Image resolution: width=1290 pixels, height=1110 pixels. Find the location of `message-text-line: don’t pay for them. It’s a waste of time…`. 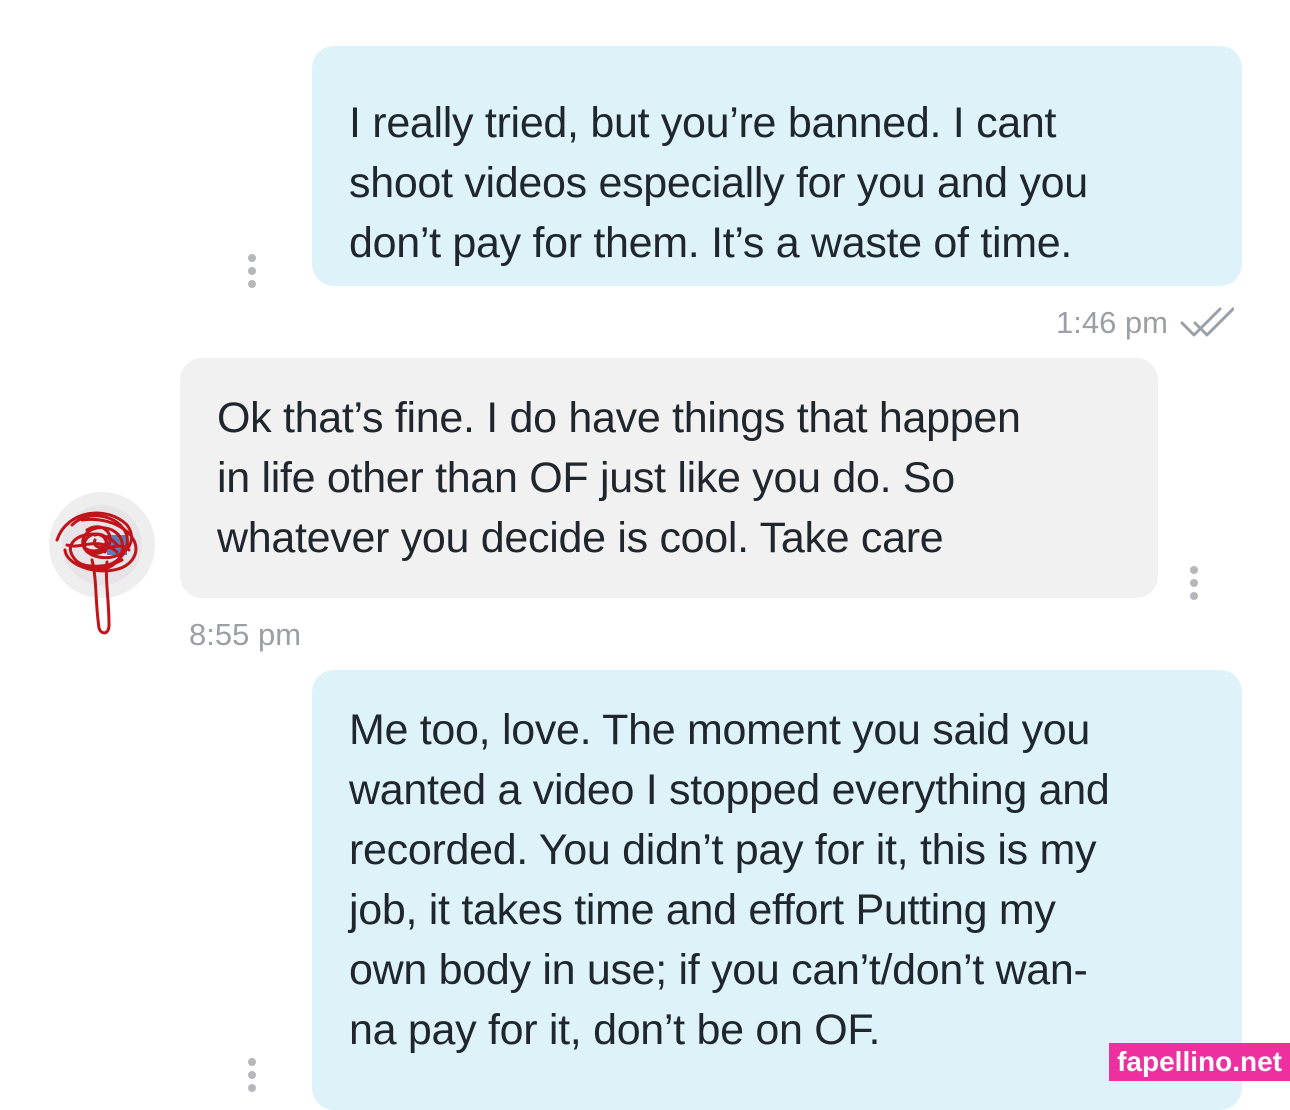

message-text-line: don’t pay for them. It’s a waste of time… is located at coordinates (711, 243).